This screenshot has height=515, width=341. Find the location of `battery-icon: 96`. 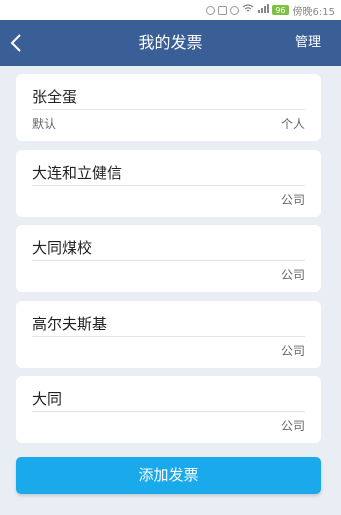

battery-icon: 96 is located at coordinates (280, 10).